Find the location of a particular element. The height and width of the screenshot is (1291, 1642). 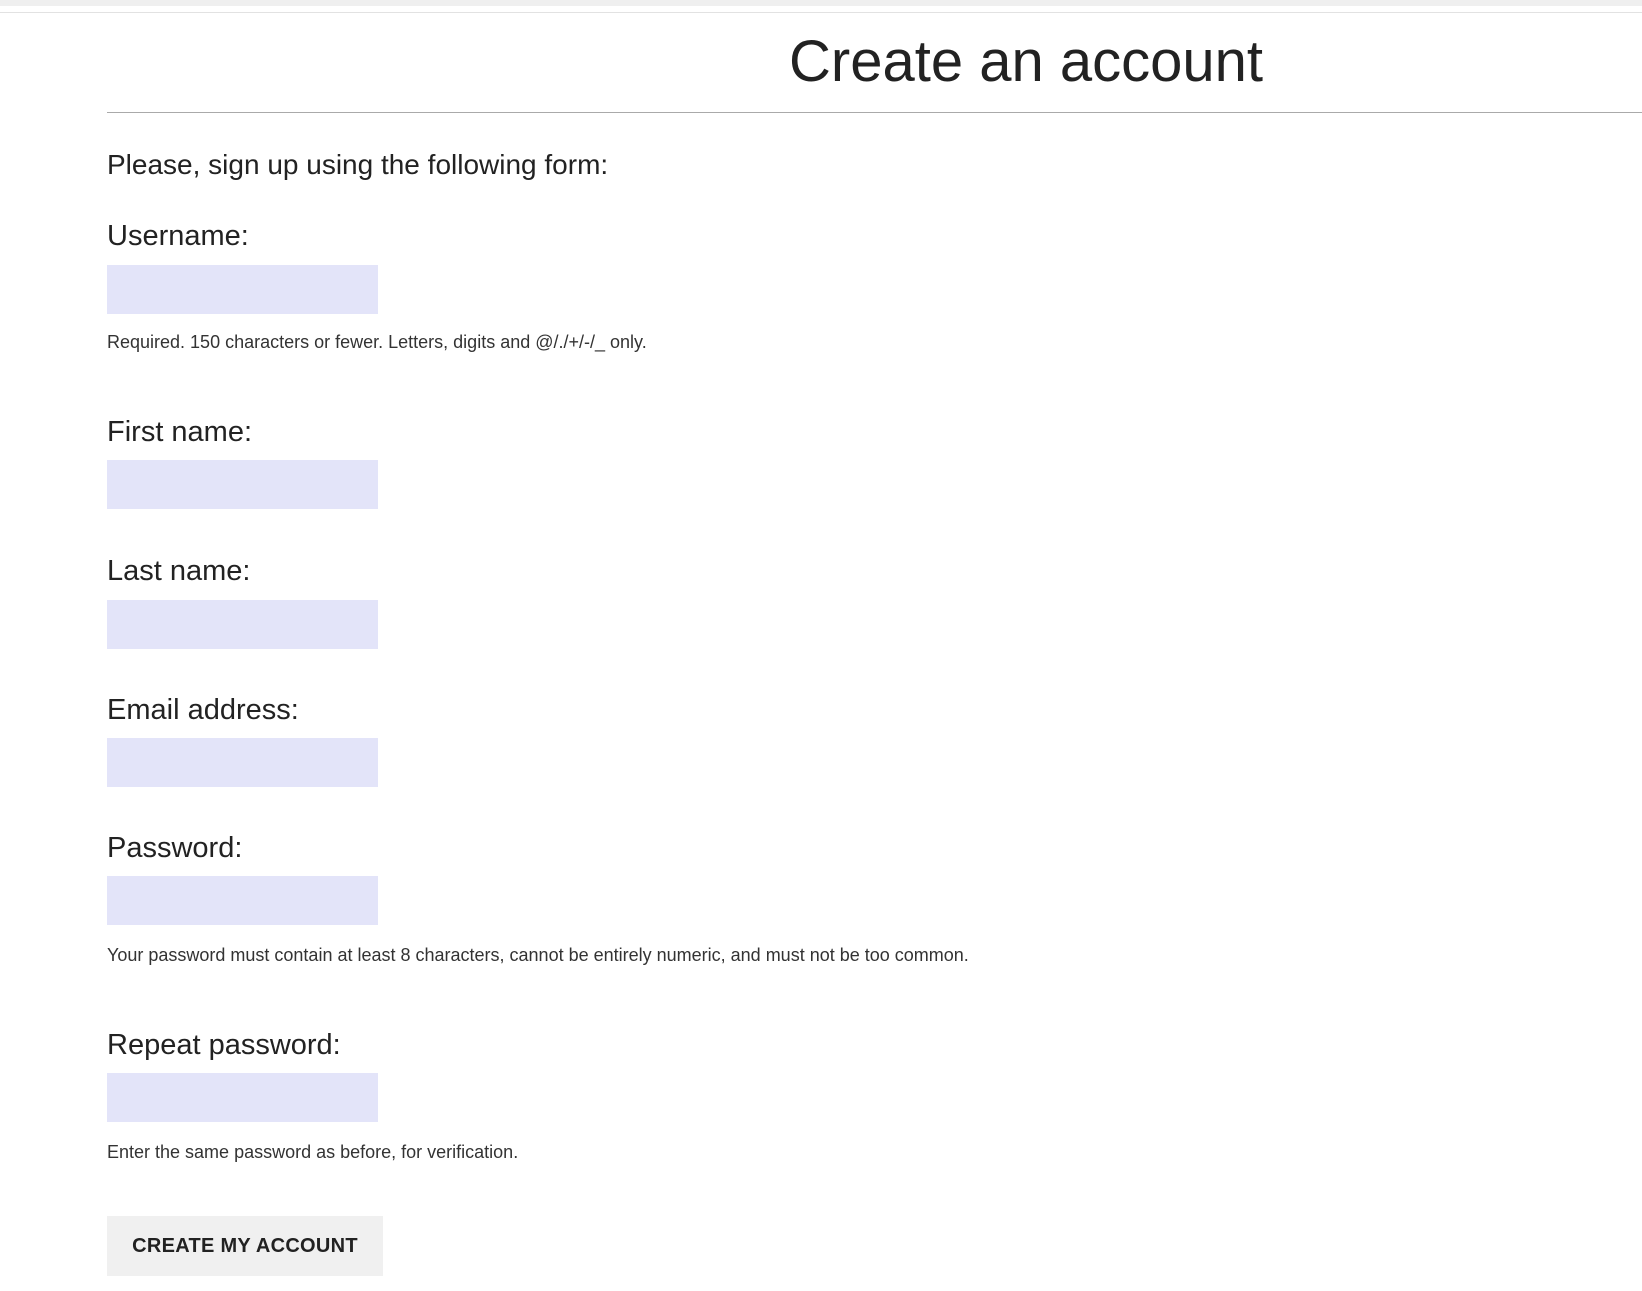

top-divider is located at coordinates (821, 12).